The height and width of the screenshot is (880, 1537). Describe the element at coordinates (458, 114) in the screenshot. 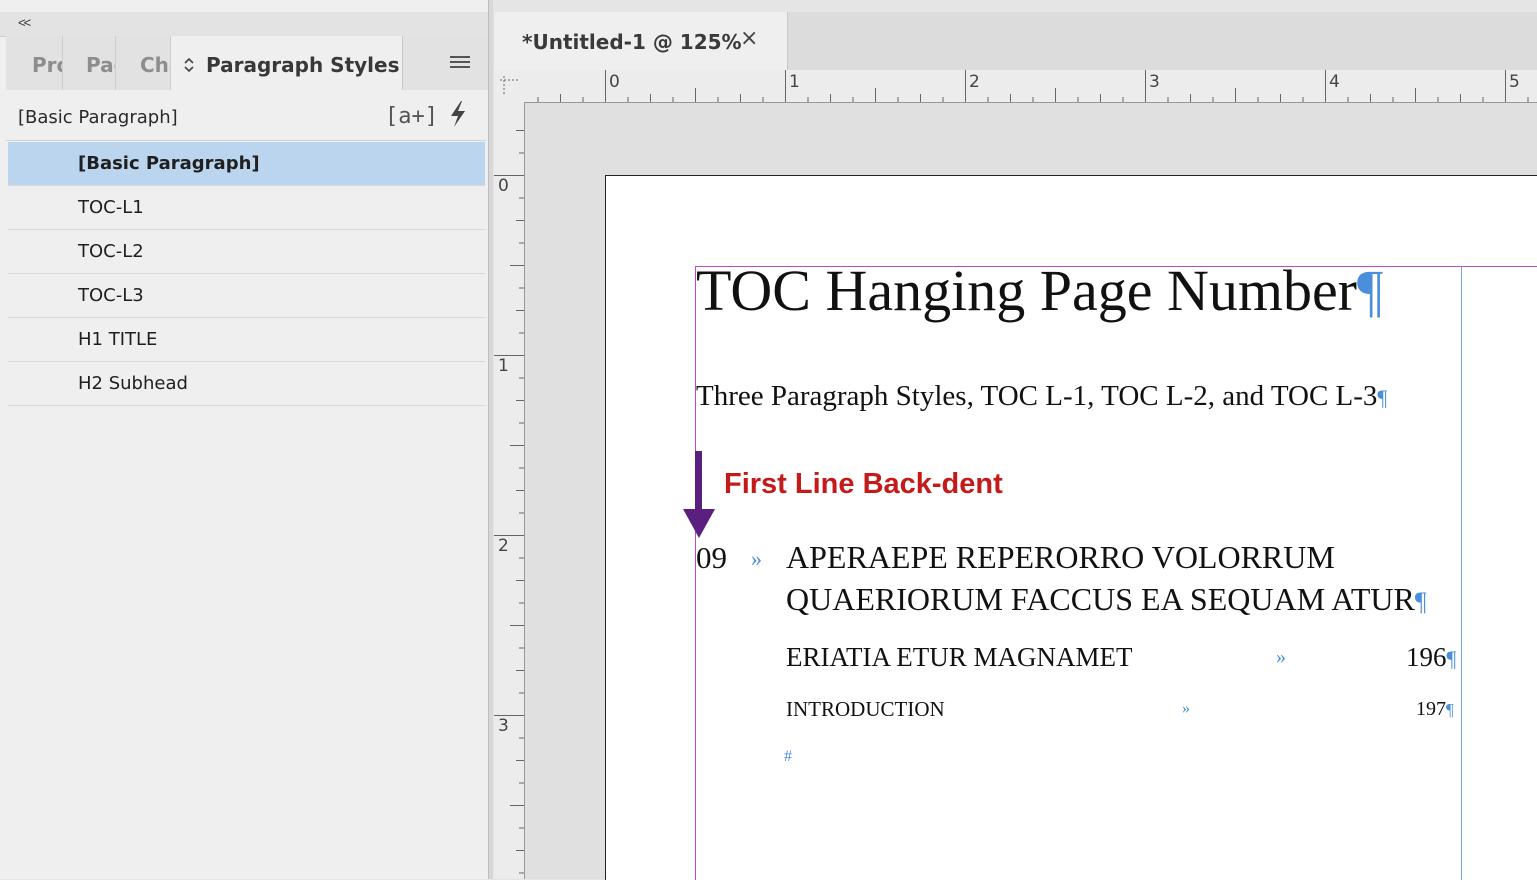

I see `lightning-icon` at that location.